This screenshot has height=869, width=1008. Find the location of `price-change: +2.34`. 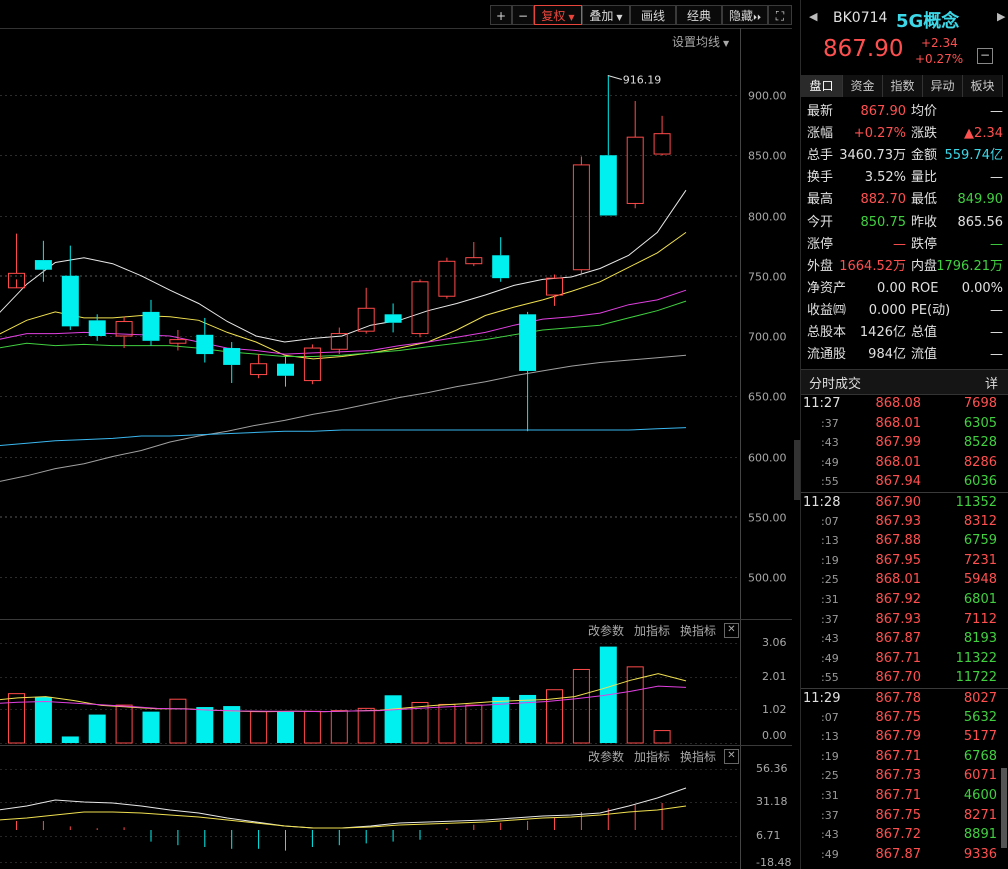

price-change: +2.34 is located at coordinates (939, 43).